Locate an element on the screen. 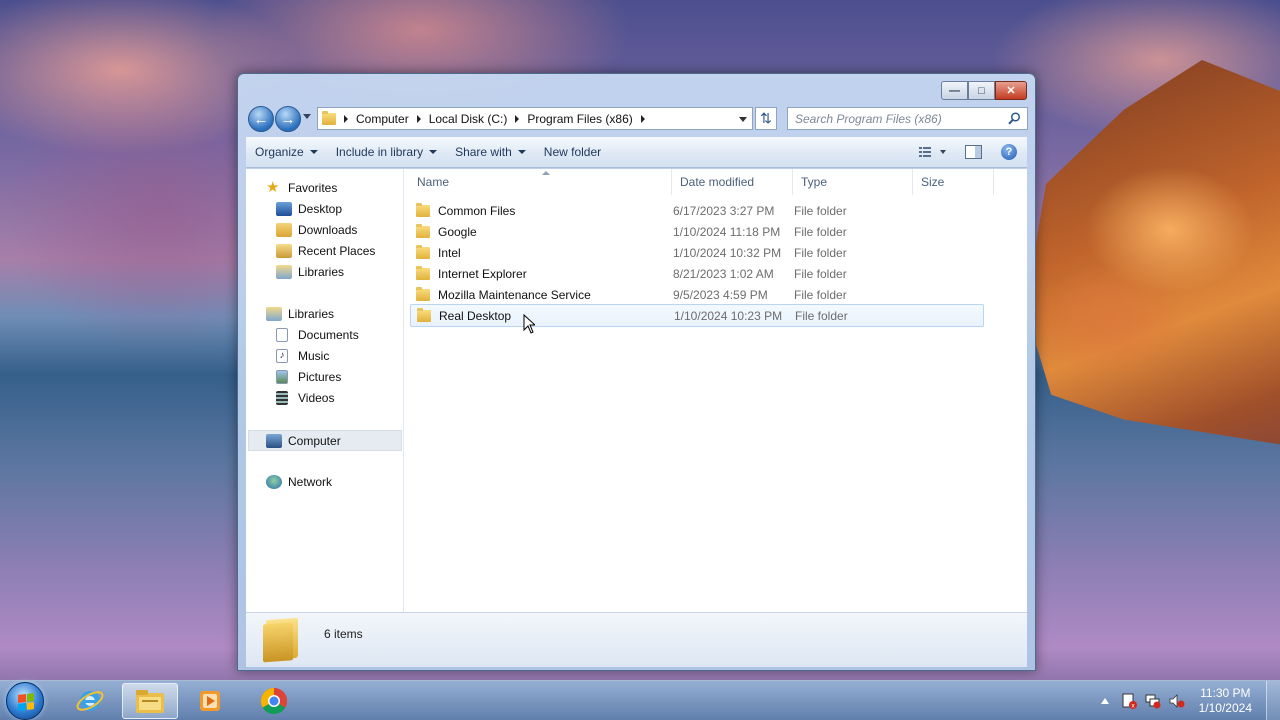 The width and height of the screenshot is (1280, 720). pictures-icon is located at coordinates (282, 377).